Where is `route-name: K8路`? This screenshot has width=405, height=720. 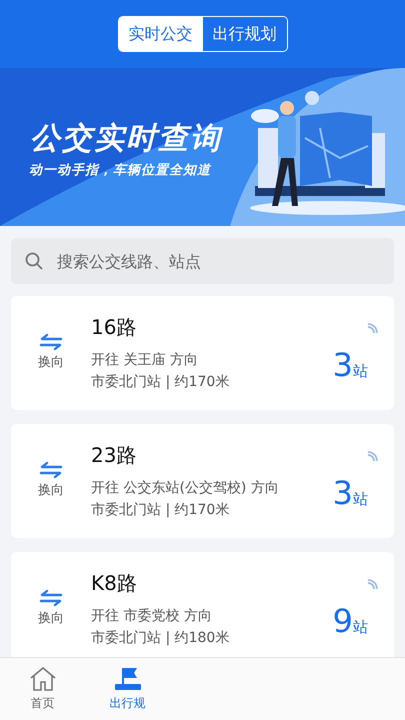 route-name: K8路 is located at coordinates (114, 584).